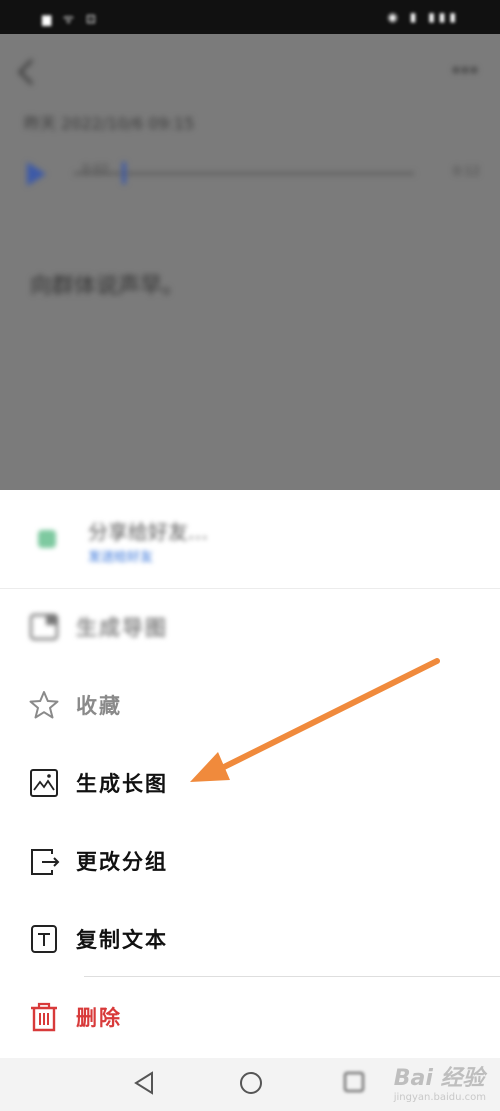 This screenshot has height=1111, width=500. I want to click on menu-item-change-group: 更改分组, so click(250, 861).